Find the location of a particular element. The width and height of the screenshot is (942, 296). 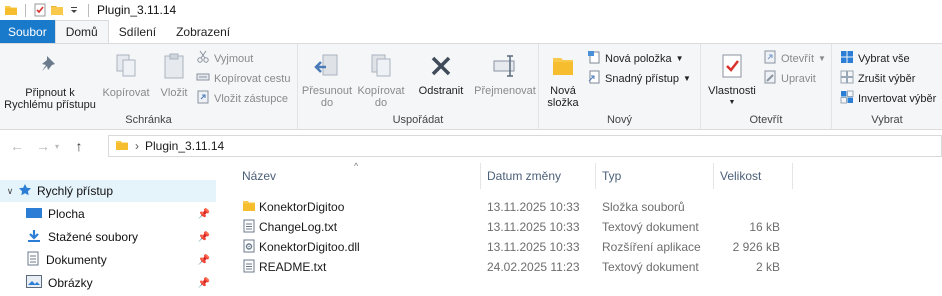

select-group-label: Vybrat is located at coordinates (887, 120).